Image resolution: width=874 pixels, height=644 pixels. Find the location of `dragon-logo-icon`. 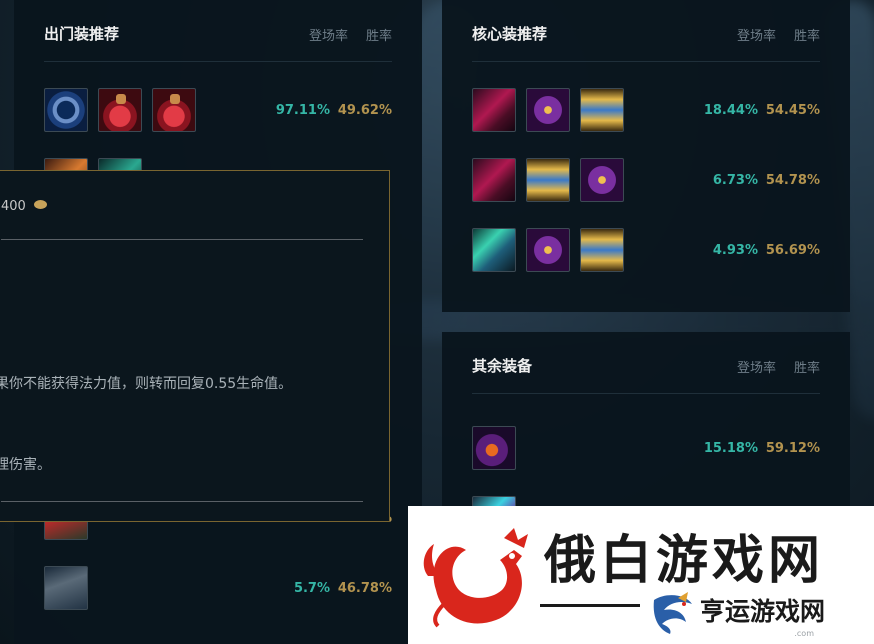

dragon-logo-icon is located at coordinates (672, 613).